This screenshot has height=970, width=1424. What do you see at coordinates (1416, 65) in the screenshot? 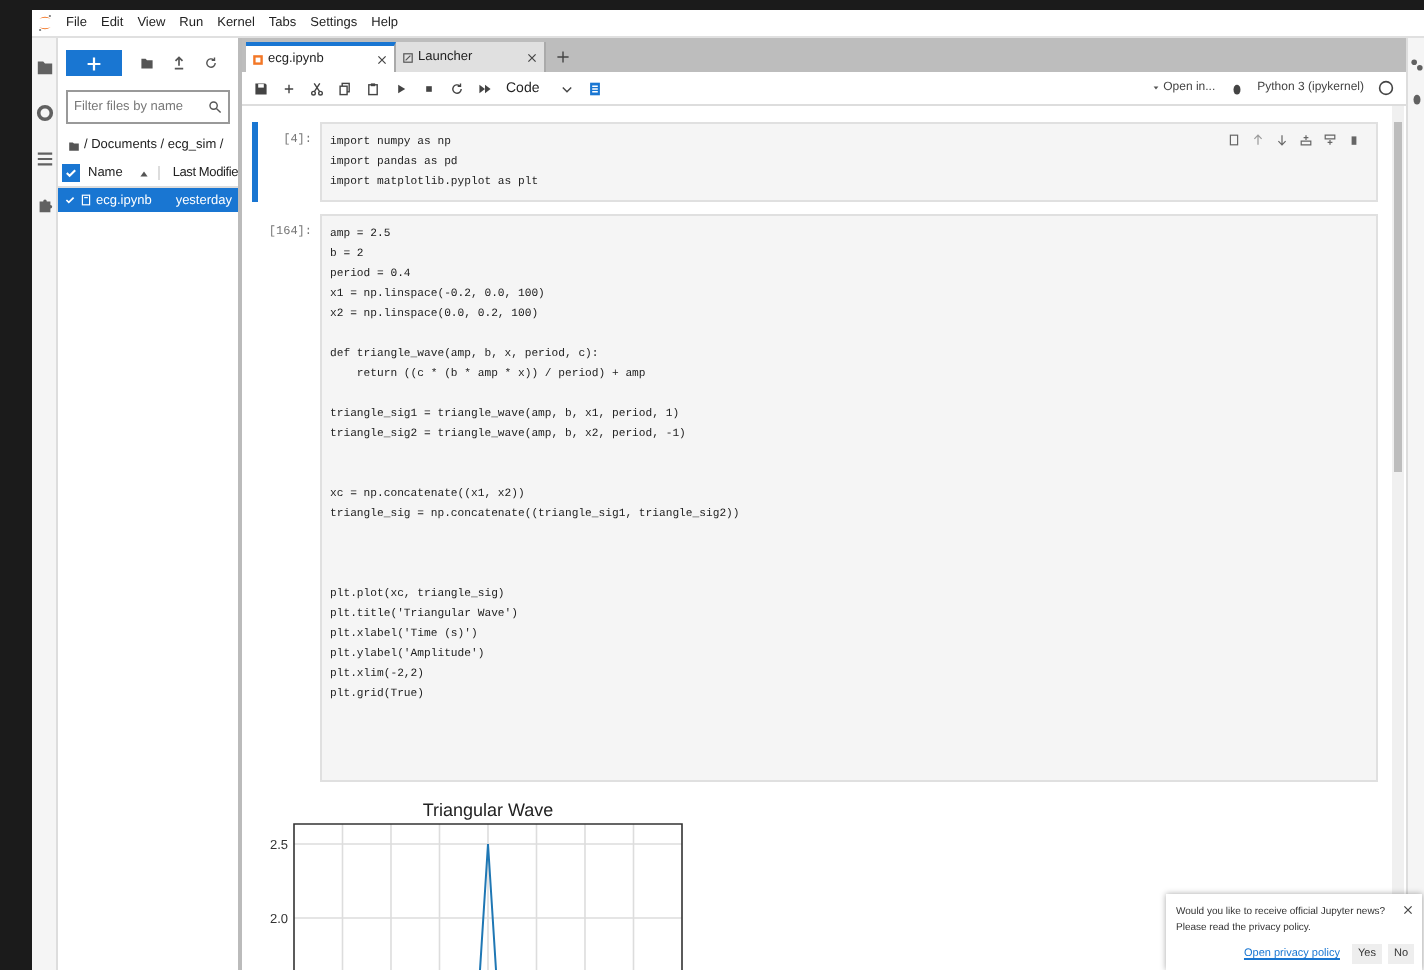
I see `property-inspector-icon` at bounding box center [1416, 65].